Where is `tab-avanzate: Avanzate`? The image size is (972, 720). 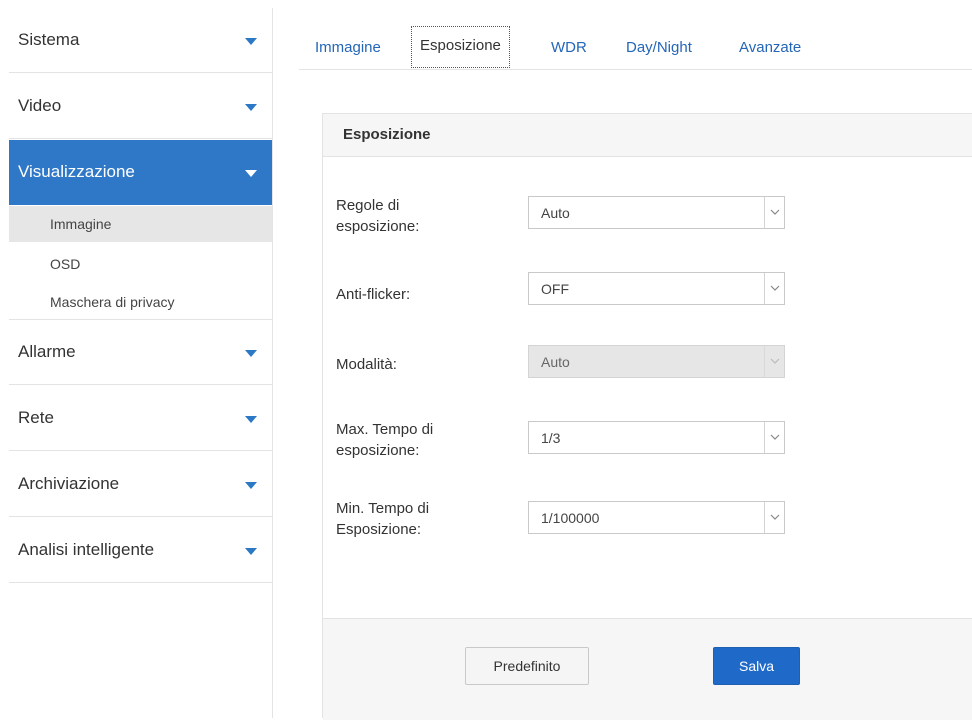 tab-avanzate: Avanzate is located at coordinates (770, 48).